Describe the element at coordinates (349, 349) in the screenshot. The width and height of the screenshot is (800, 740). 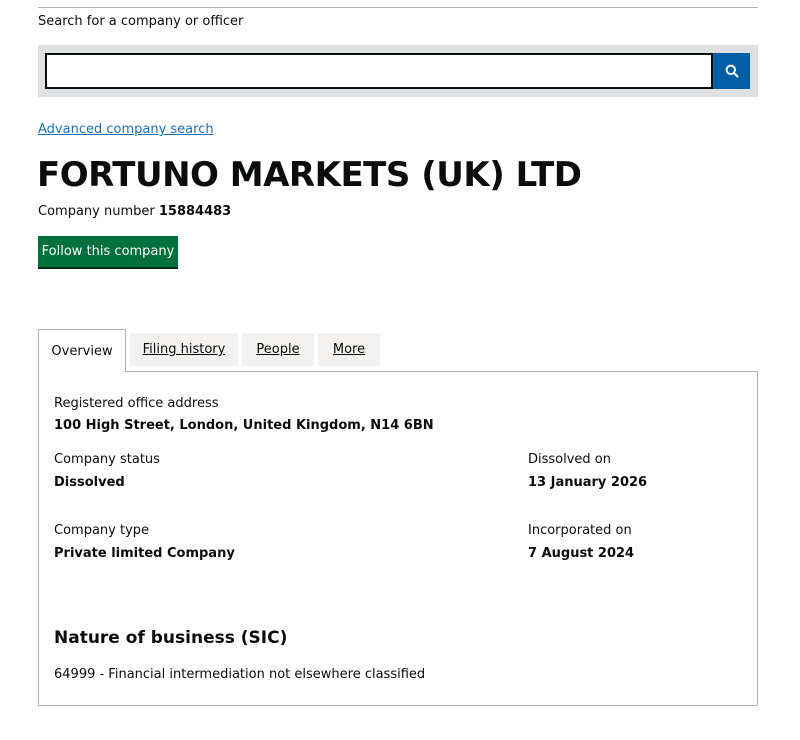
I see `tab-more: More` at that location.